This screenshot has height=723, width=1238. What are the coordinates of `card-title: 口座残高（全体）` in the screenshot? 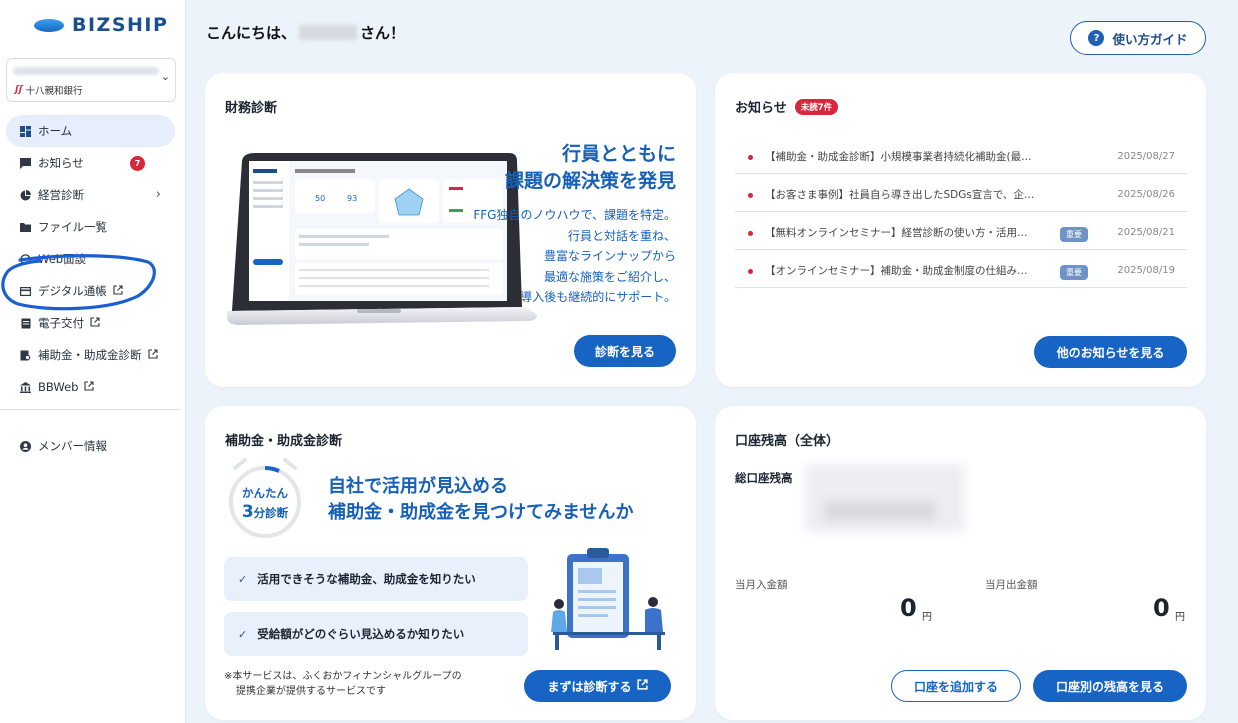 It's located at (787, 441).